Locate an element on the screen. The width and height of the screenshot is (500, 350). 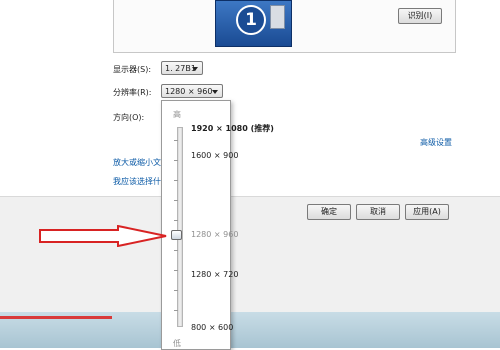
window-thumbnail-icon is located at coordinates (277, 17).